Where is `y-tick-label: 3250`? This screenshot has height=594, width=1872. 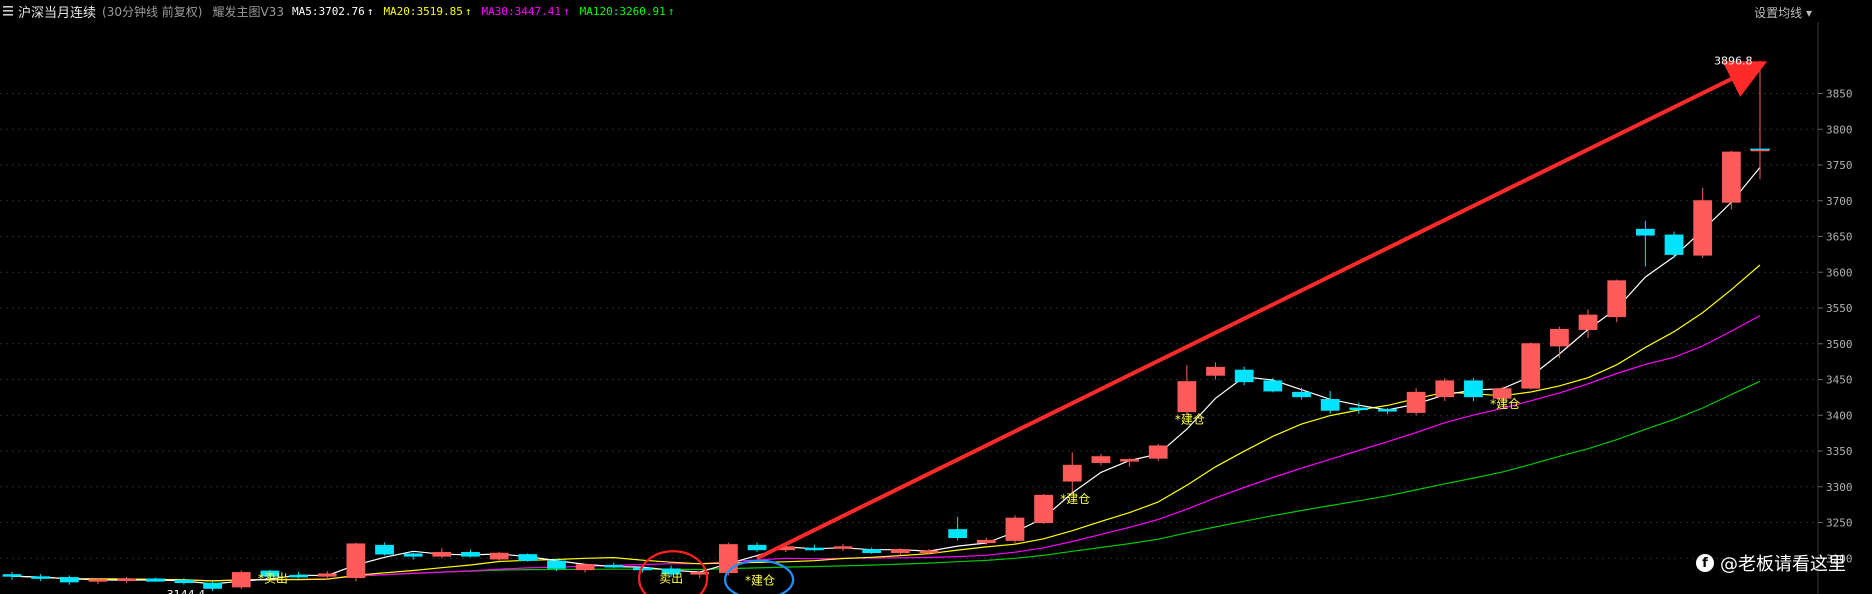
y-tick-label: 3250 is located at coordinates (1839, 523).